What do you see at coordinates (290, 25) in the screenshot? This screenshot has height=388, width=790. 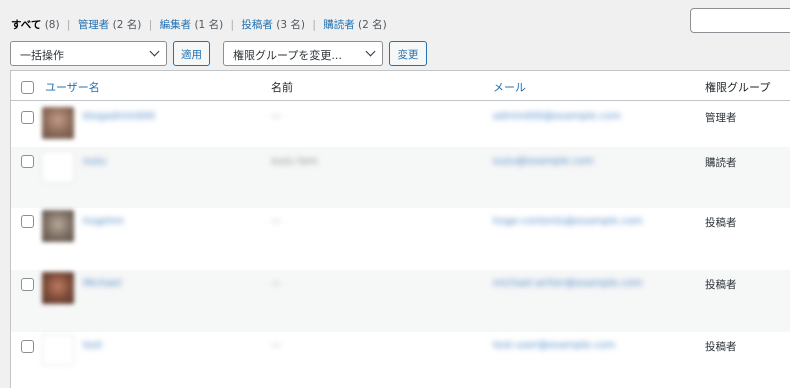 I see `filter-author-count: (3 名)` at bounding box center [290, 25].